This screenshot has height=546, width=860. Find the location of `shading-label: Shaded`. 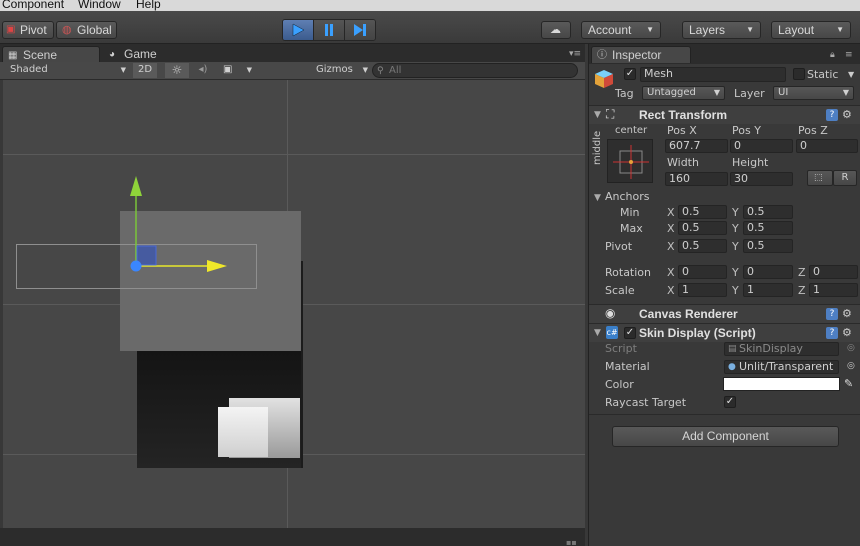

shading-label: Shaded is located at coordinates (29, 69).